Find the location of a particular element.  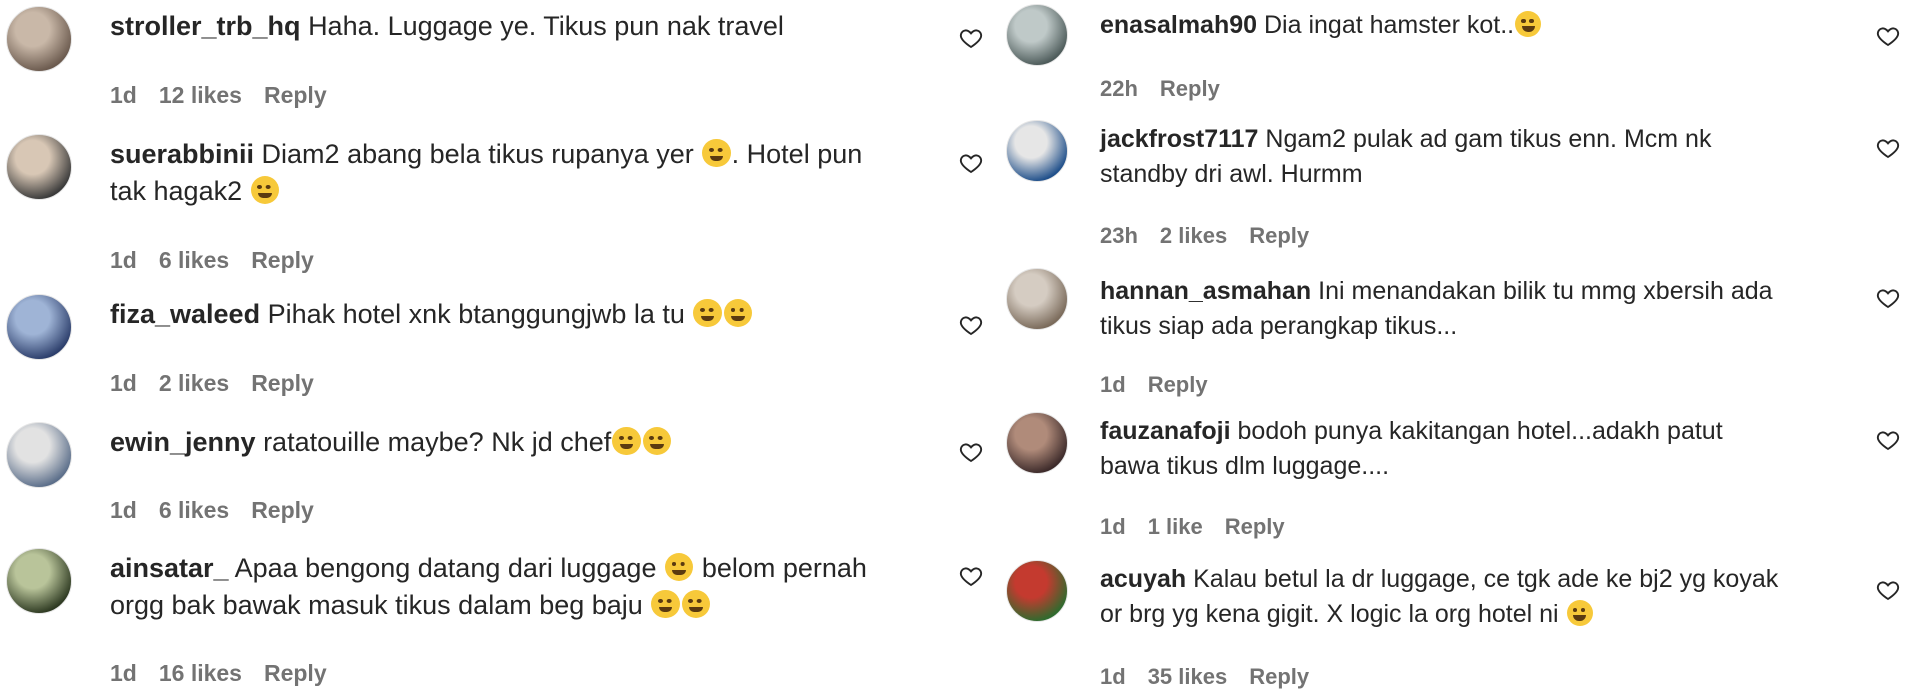

comment-username: fauzanafoji is located at coordinates (1165, 431).